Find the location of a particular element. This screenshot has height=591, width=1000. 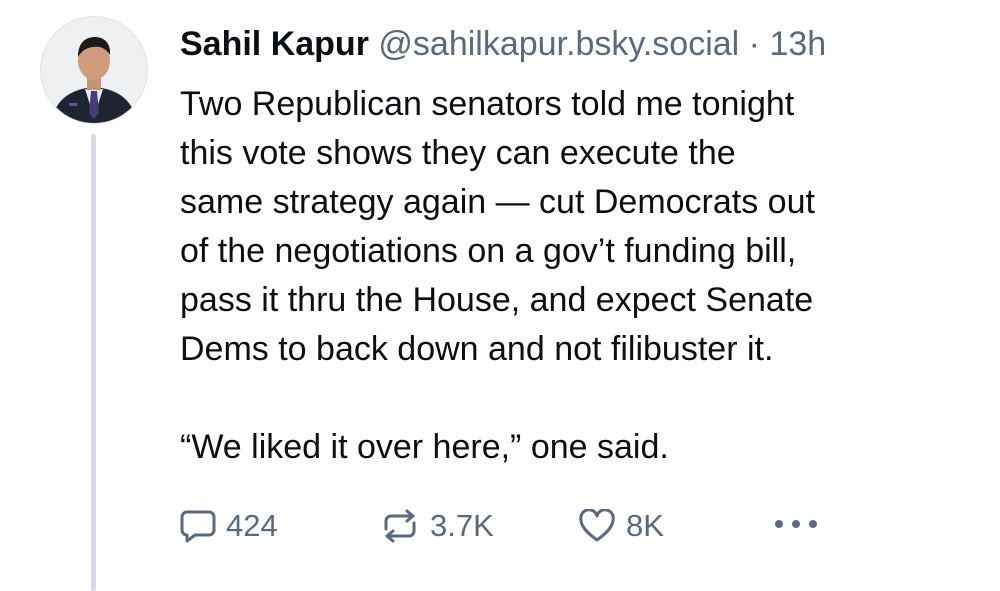

author-handle: @sahilkapur.bsky.social is located at coordinates (558, 44).